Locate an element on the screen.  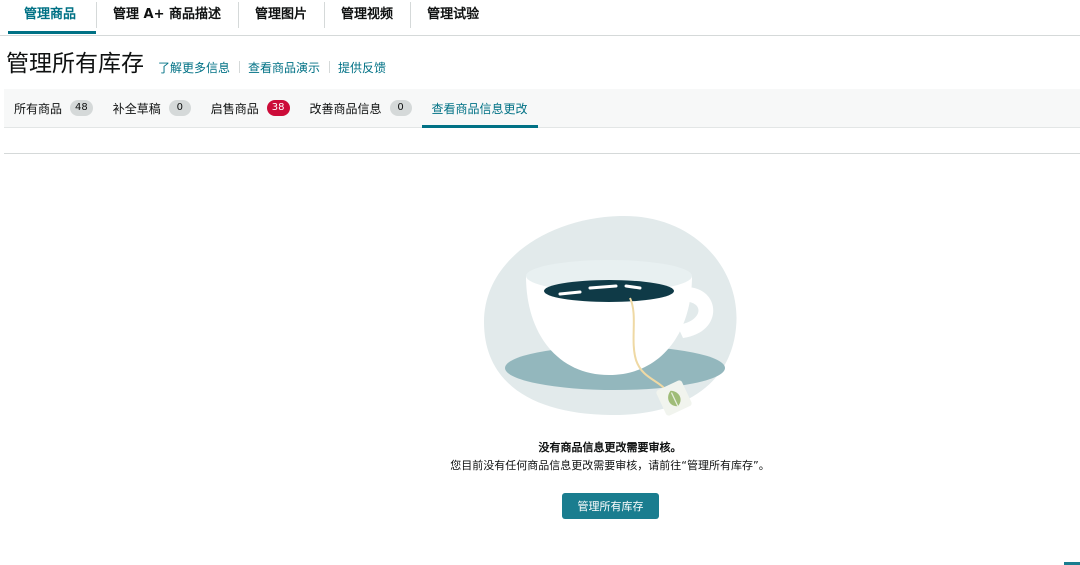
page-title: 管理所有库存 is located at coordinates (75, 64).